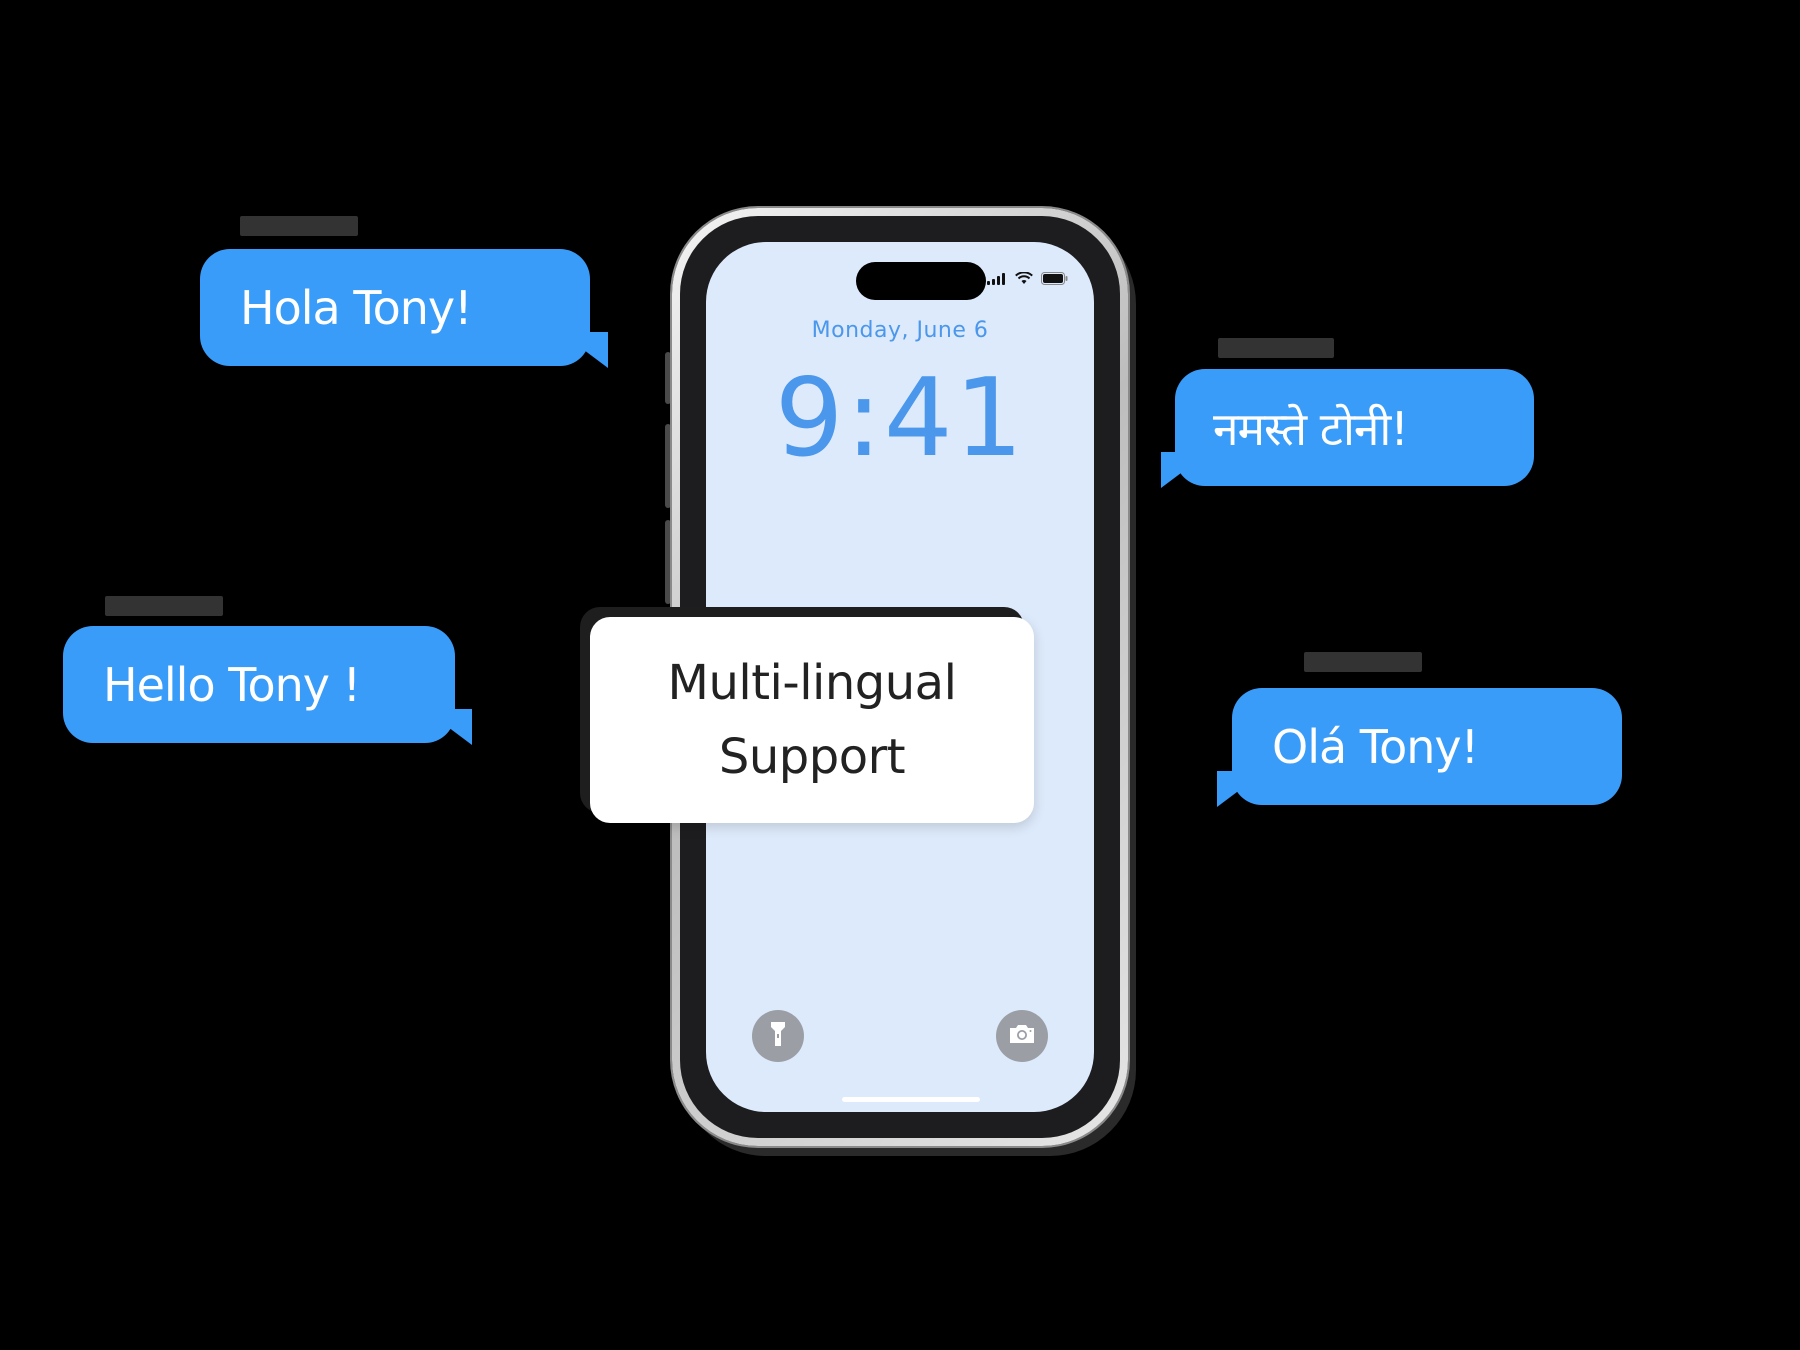  What do you see at coordinates (1054, 279) in the screenshot?
I see `battery-icon` at bounding box center [1054, 279].